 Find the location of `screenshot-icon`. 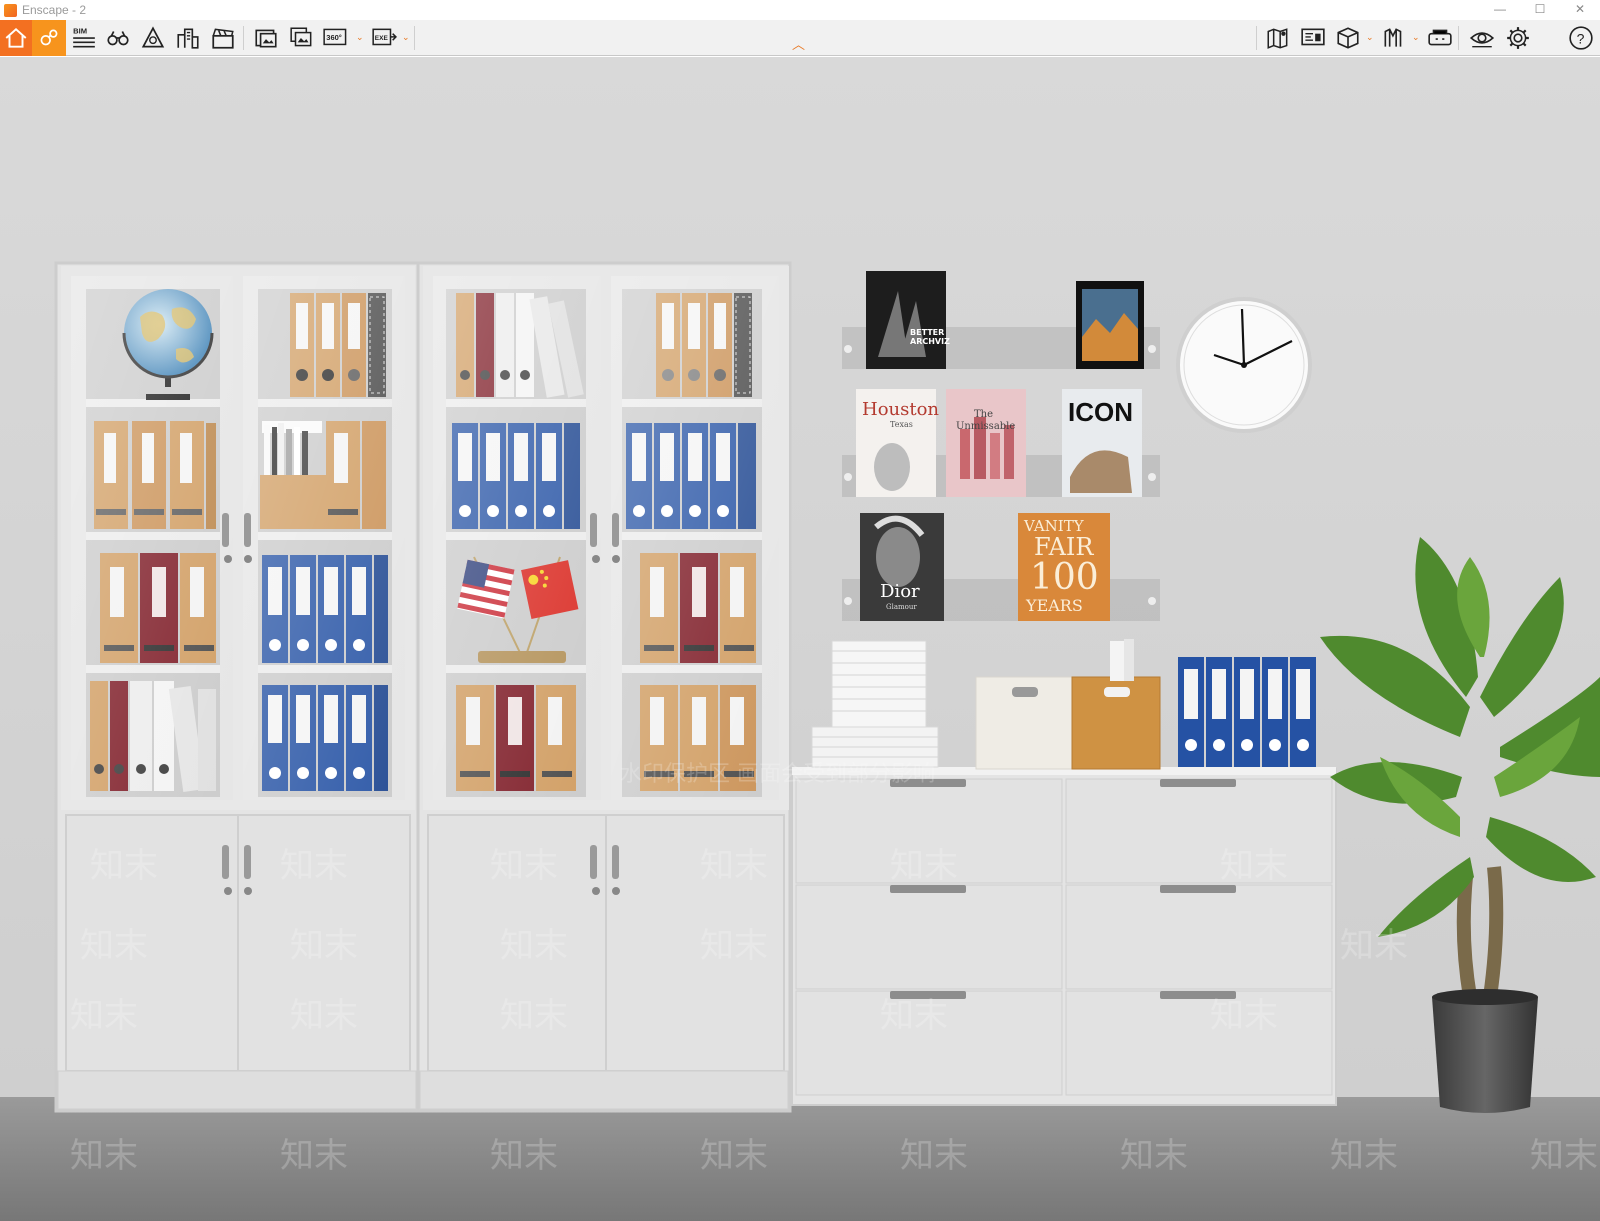

screenshot-icon is located at coordinates (266, 38).